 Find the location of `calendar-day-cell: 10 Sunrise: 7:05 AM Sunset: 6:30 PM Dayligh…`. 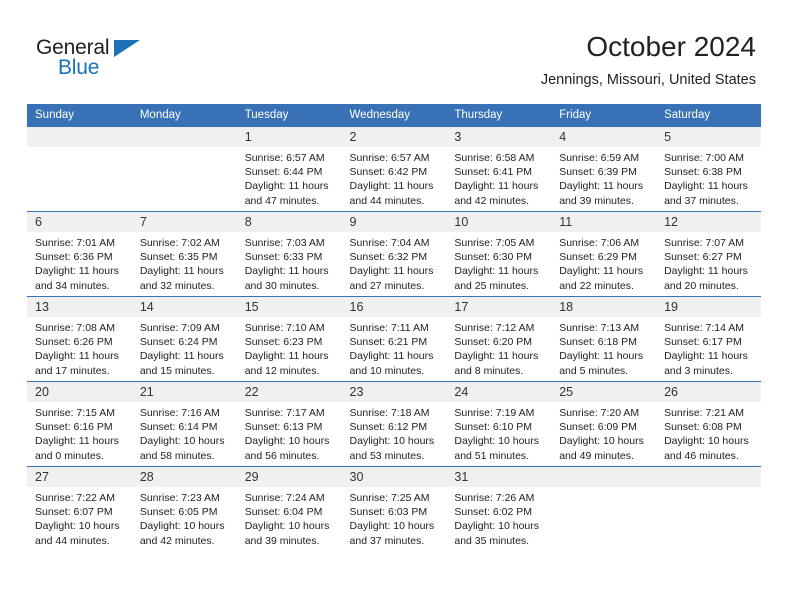

calendar-day-cell: 10 Sunrise: 7:05 AM Sunset: 6:30 PM Dayligh… is located at coordinates (499, 254).